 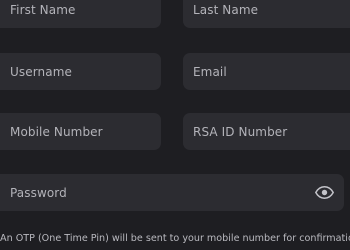 What do you see at coordinates (172, 192) in the screenshot?
I see `password-field: Password` at bounding box center [172, 192].